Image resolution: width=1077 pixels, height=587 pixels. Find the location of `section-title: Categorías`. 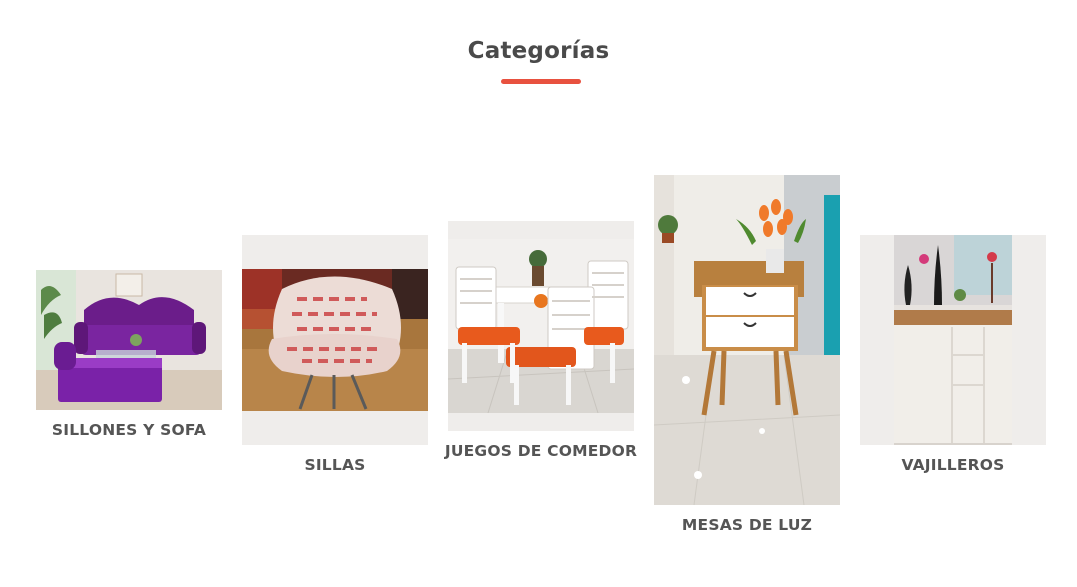

section-title: Categorías is located at coordinates (538, 51).